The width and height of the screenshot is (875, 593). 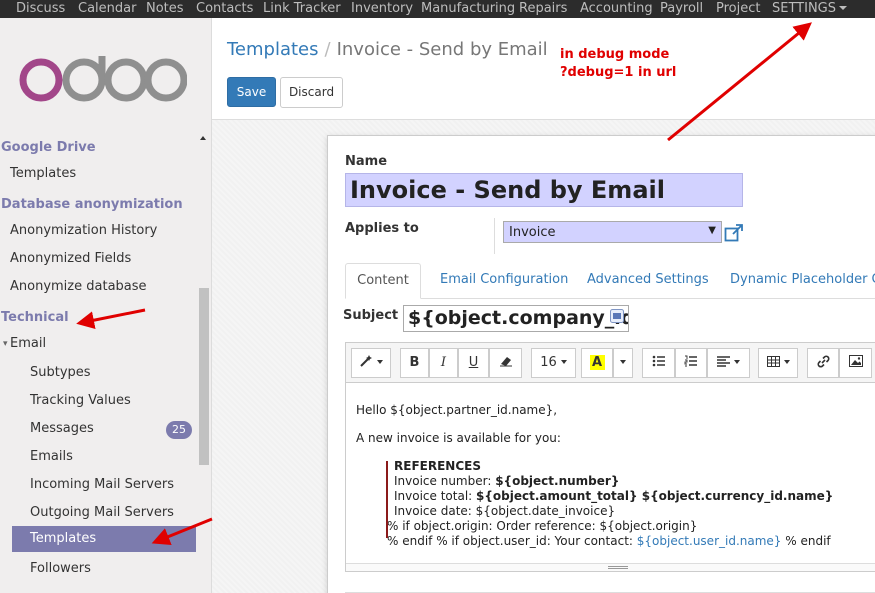 I want to click on sidebar-item-tracking-values: Tracking Values, so click(x=80, y=400).